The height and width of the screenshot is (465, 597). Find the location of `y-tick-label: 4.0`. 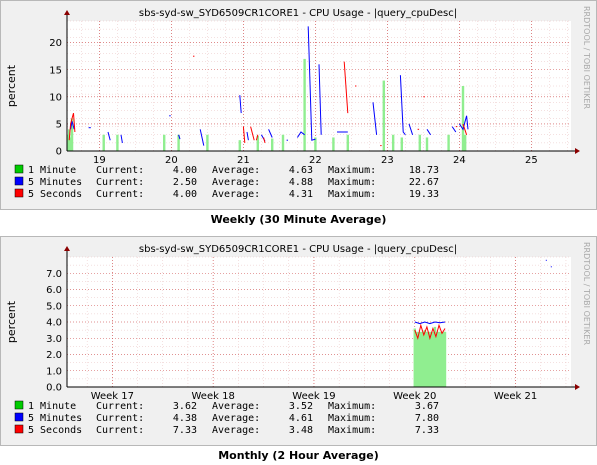

y-tick-label: 4.0 is located at coordinates (54, 323).